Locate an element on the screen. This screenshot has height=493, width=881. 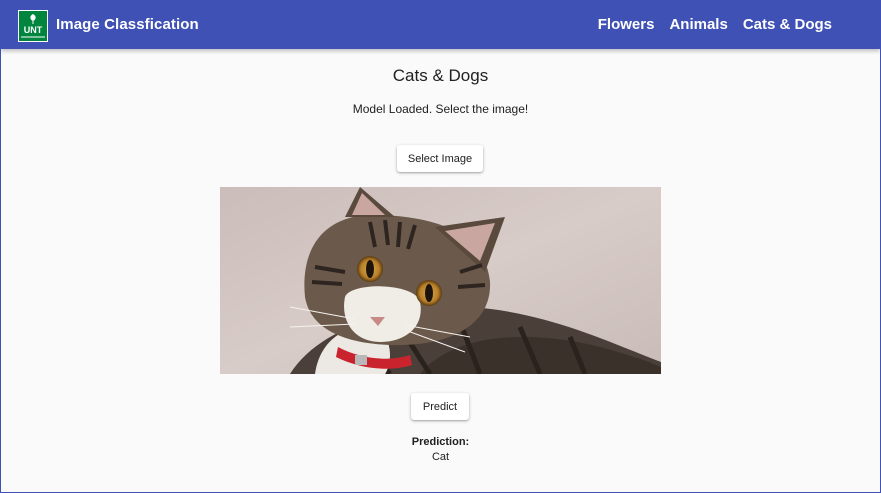
nav-link-cats-dogs: Cats & Dogs is located at coordinates (787, 24).